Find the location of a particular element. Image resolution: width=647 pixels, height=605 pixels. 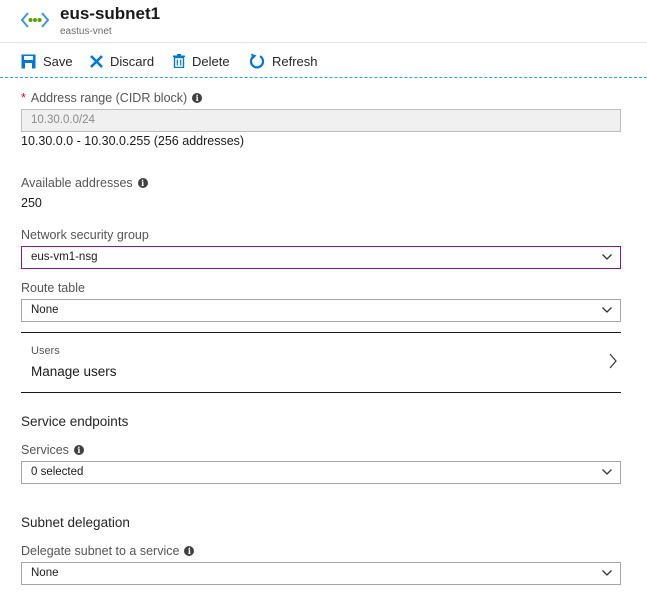

manage-users-text: Manage users is located at coordinates (74, 371).